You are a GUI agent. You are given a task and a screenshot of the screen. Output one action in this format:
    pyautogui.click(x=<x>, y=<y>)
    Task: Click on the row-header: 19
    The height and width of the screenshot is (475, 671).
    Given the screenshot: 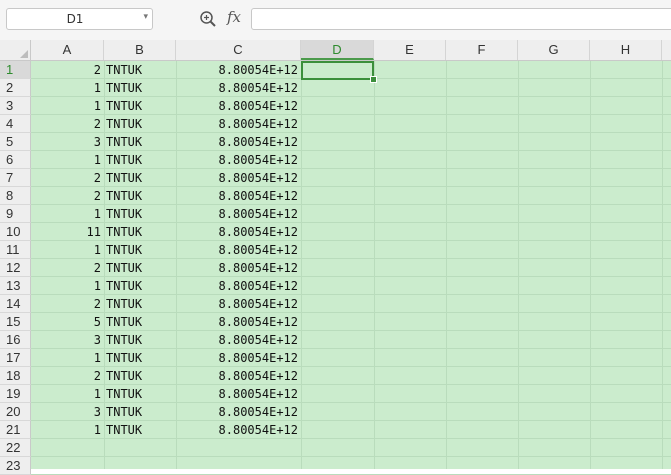 What is the action you would take?
    pyautogui.click(x=15, y=394)
    